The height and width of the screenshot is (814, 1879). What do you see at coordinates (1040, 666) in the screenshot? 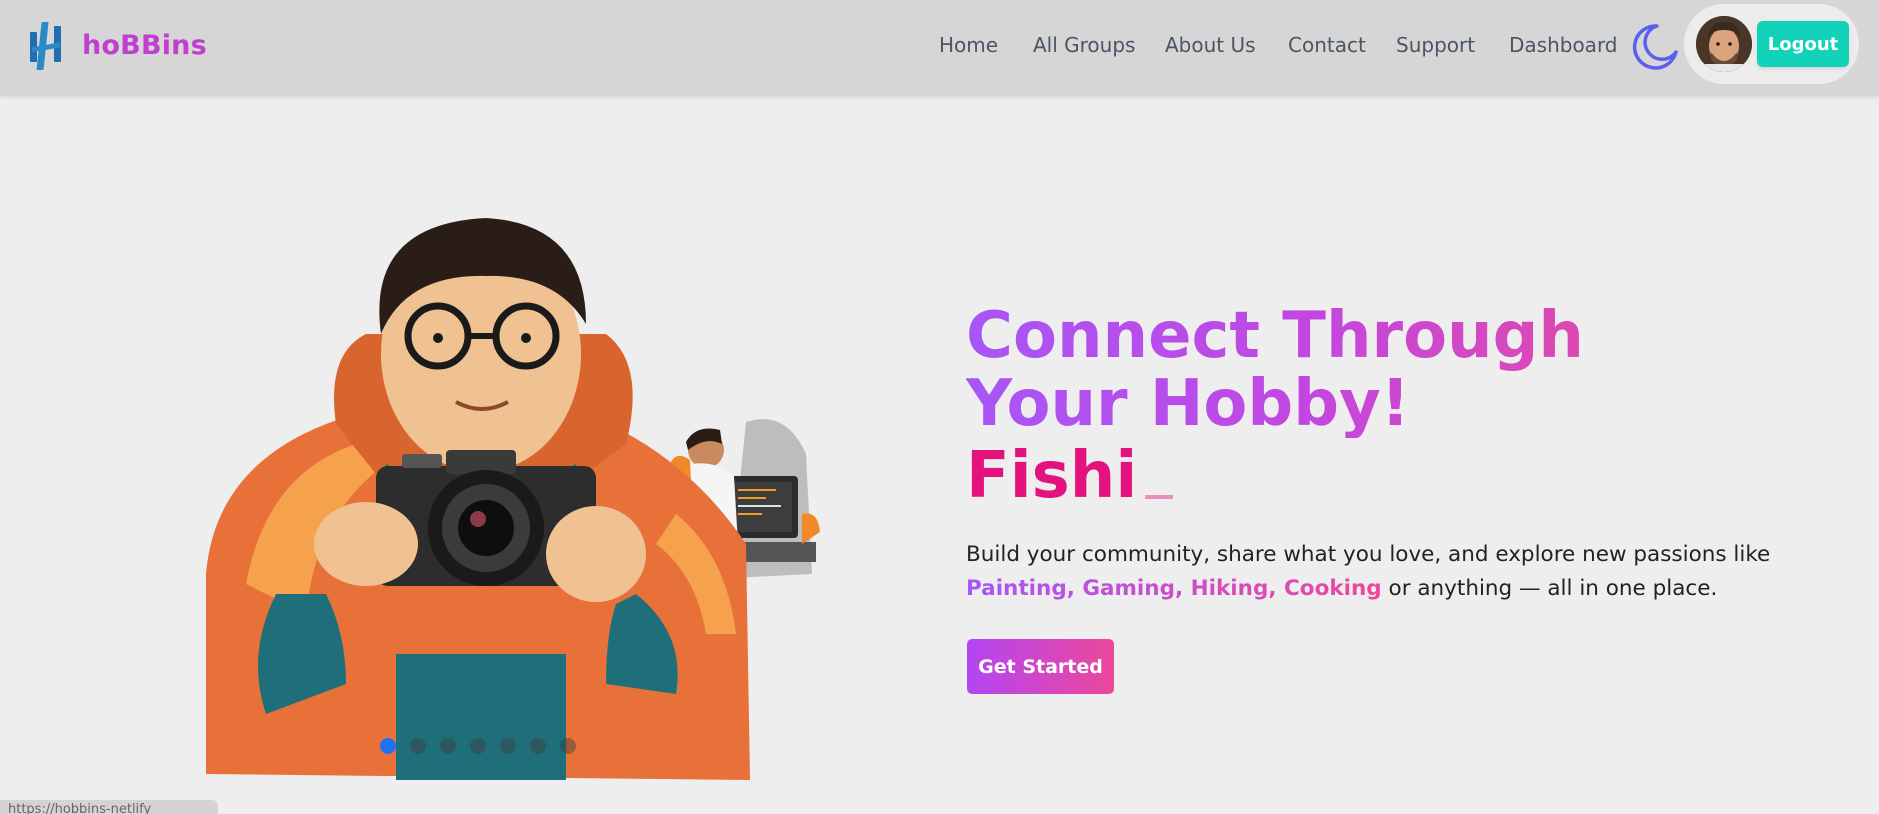
I see `get-started-button: Get Started` at bounding box center [1040, 666].